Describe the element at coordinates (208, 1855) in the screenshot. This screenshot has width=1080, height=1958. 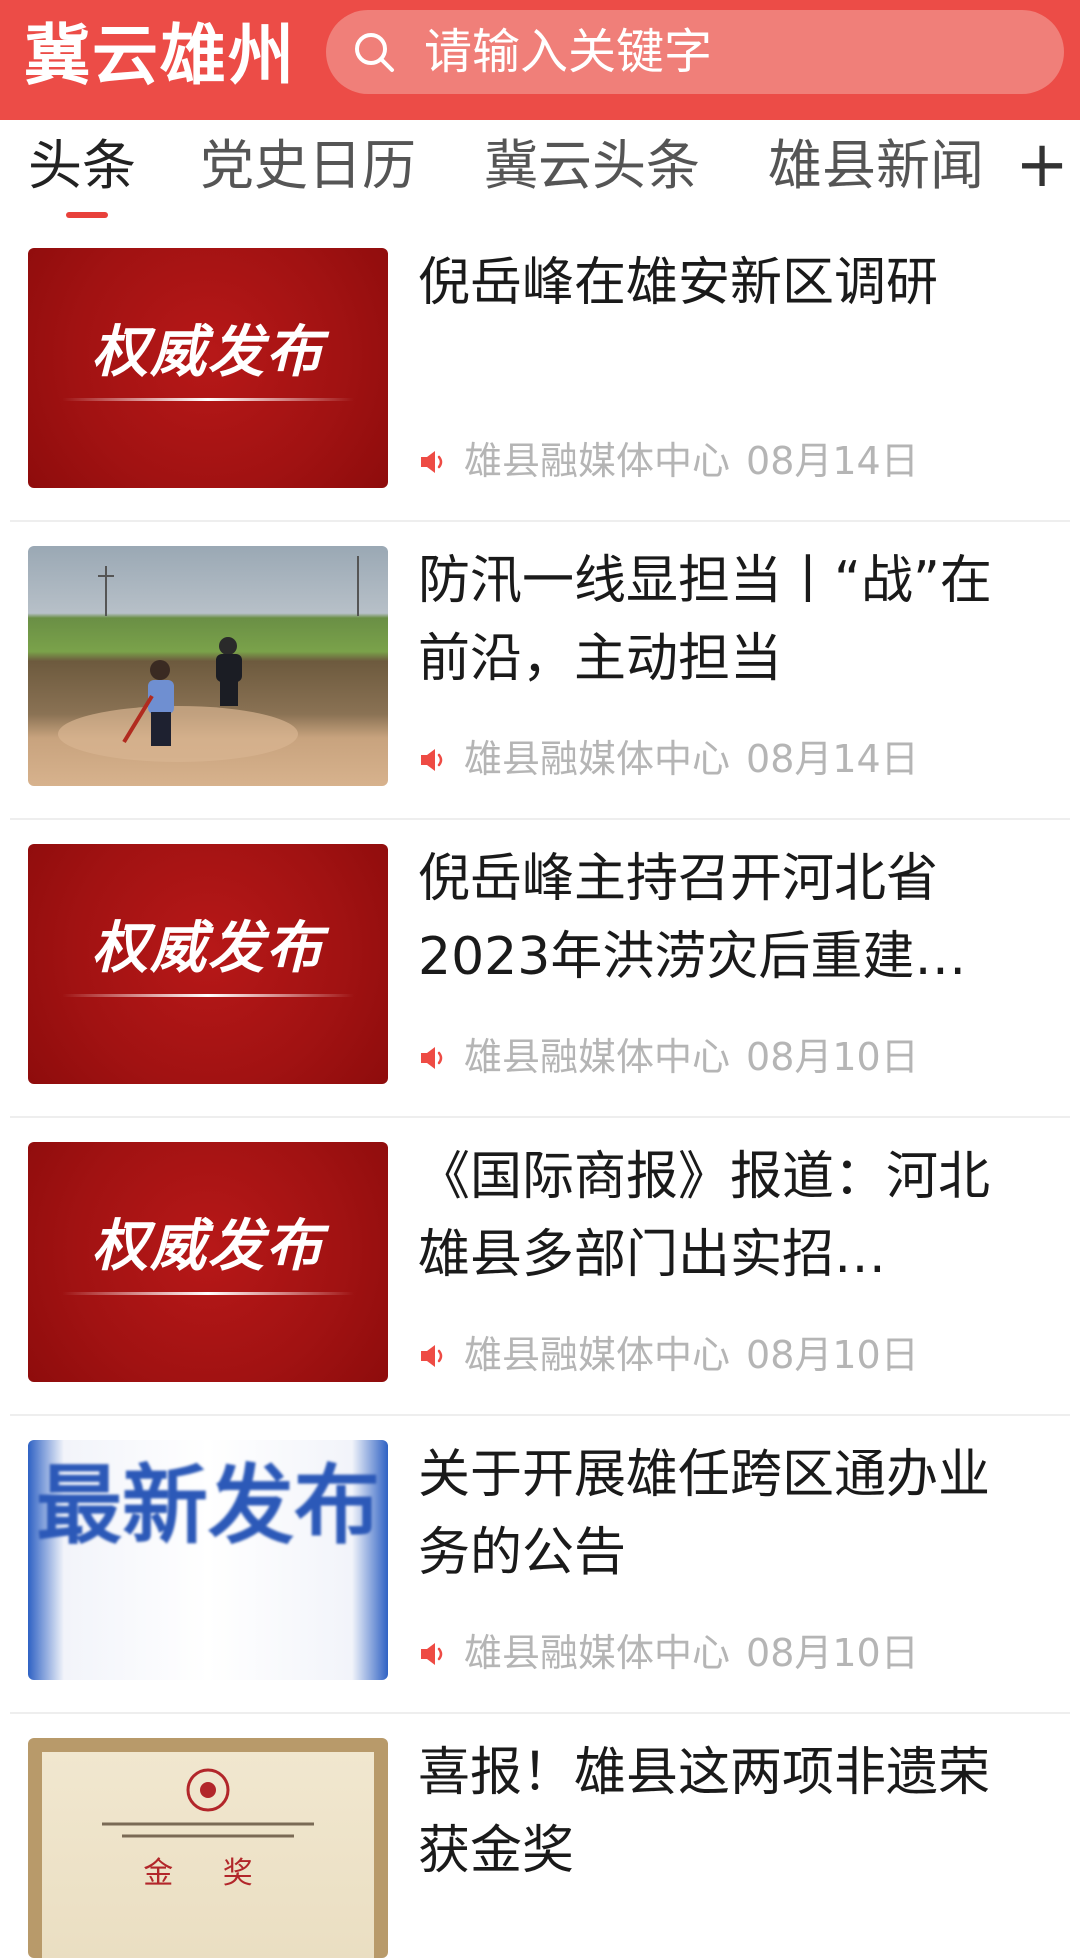
I see `certificate-image: 金 奖` at that location.